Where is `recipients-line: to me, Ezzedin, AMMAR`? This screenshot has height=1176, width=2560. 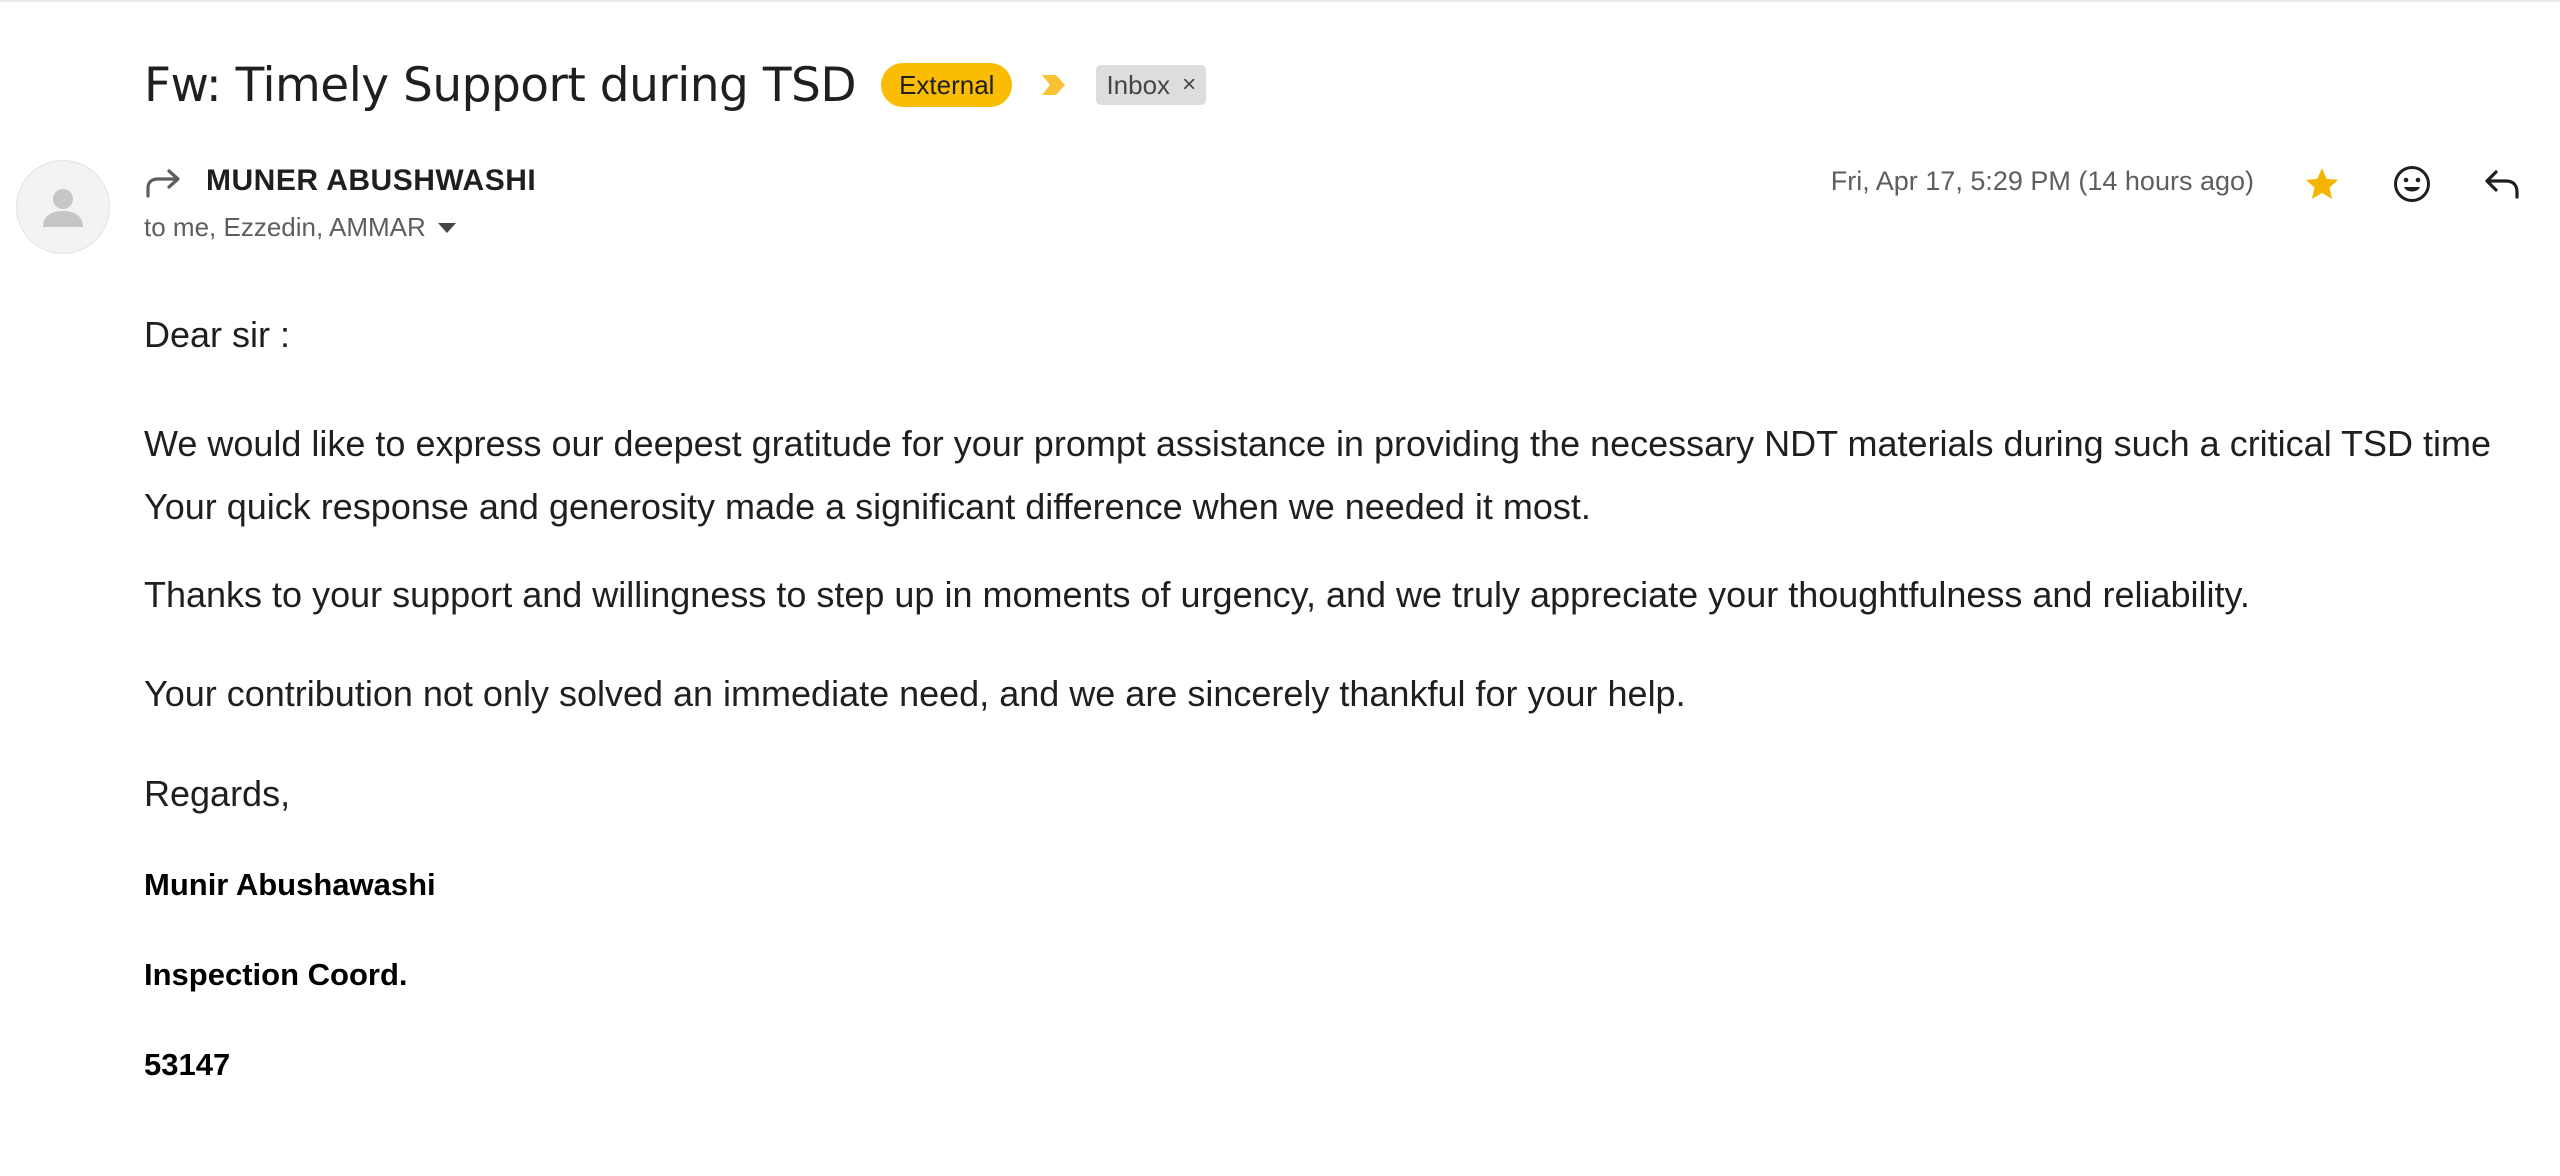 recipients-line: to me, Ezzedin, AMMAR is located at coordinates (300, 227).